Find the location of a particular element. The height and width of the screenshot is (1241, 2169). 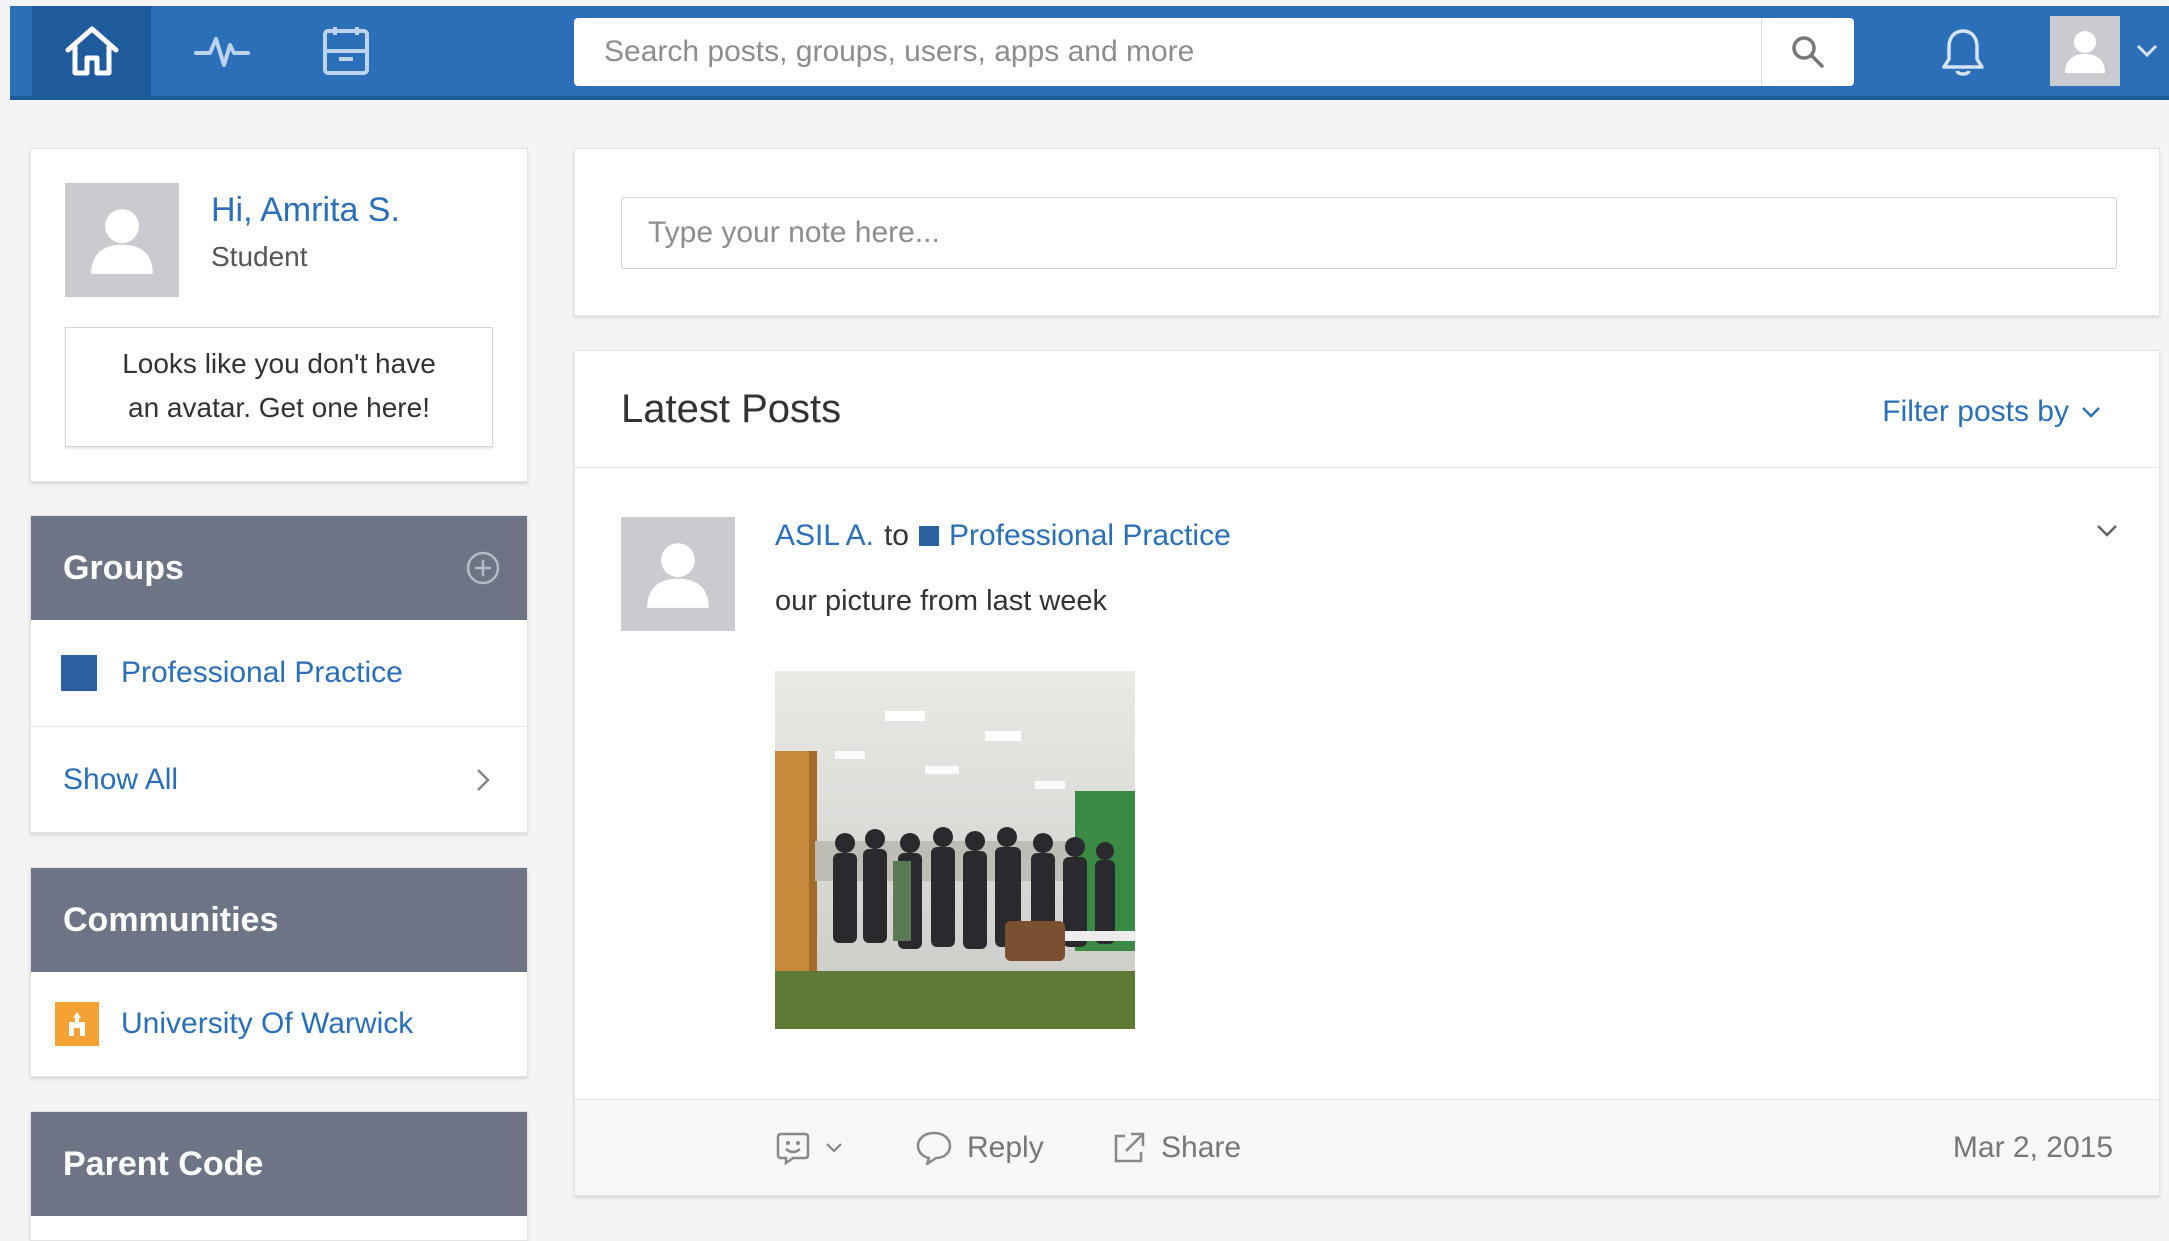

groups-title: Groups is located at coordinates (123, 567).